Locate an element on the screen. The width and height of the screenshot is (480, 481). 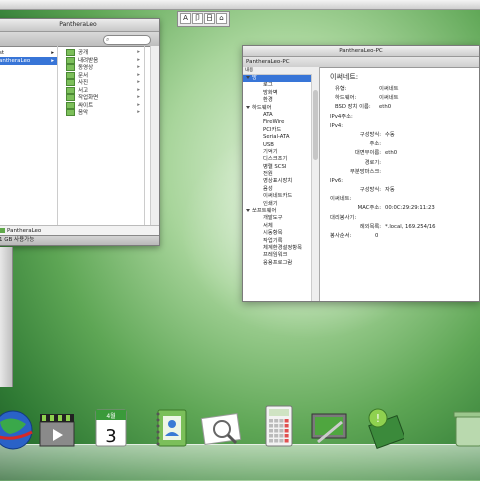
detail-row: 이써네트: is located at coordinates (402, 199).